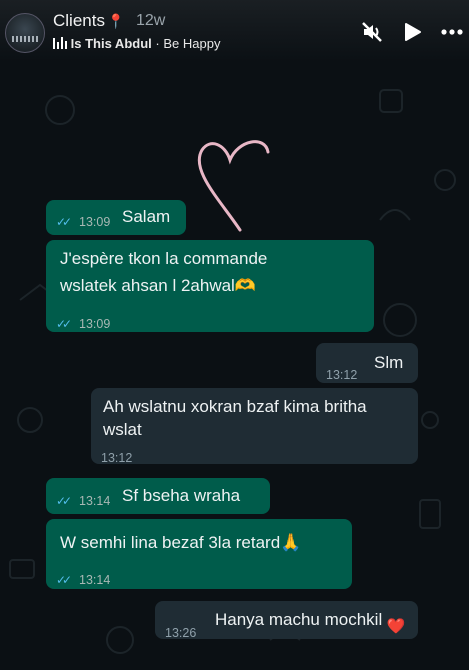 Image resolution: width=469 pixels, height=670 pixels. I want to click on message-text: Ah wslatnu xokran bzaf kima britha, so click(235, 406).